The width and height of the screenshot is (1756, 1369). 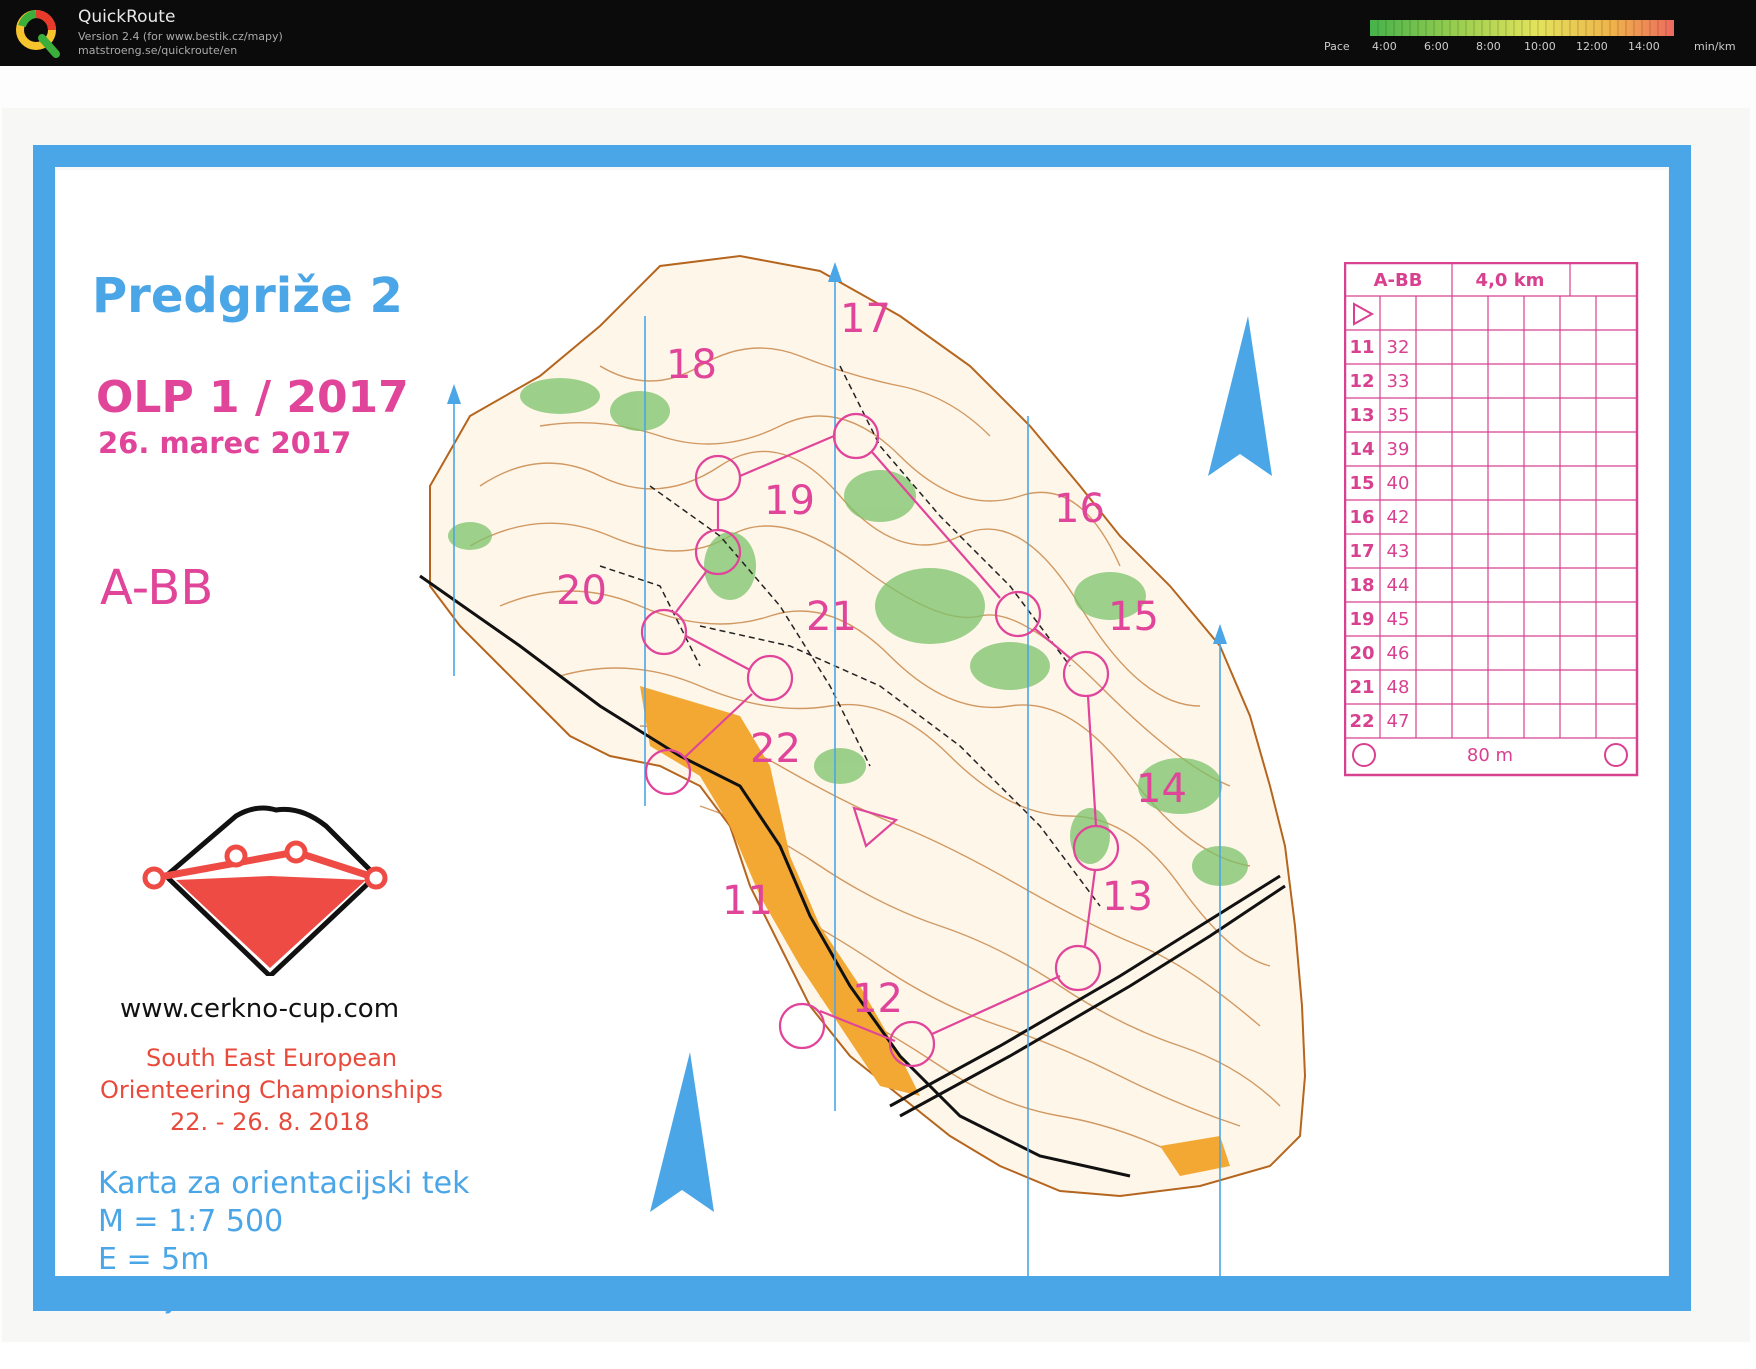 I want to click on event-name: OLP 1 / 2017, so click(x=252, y=397).